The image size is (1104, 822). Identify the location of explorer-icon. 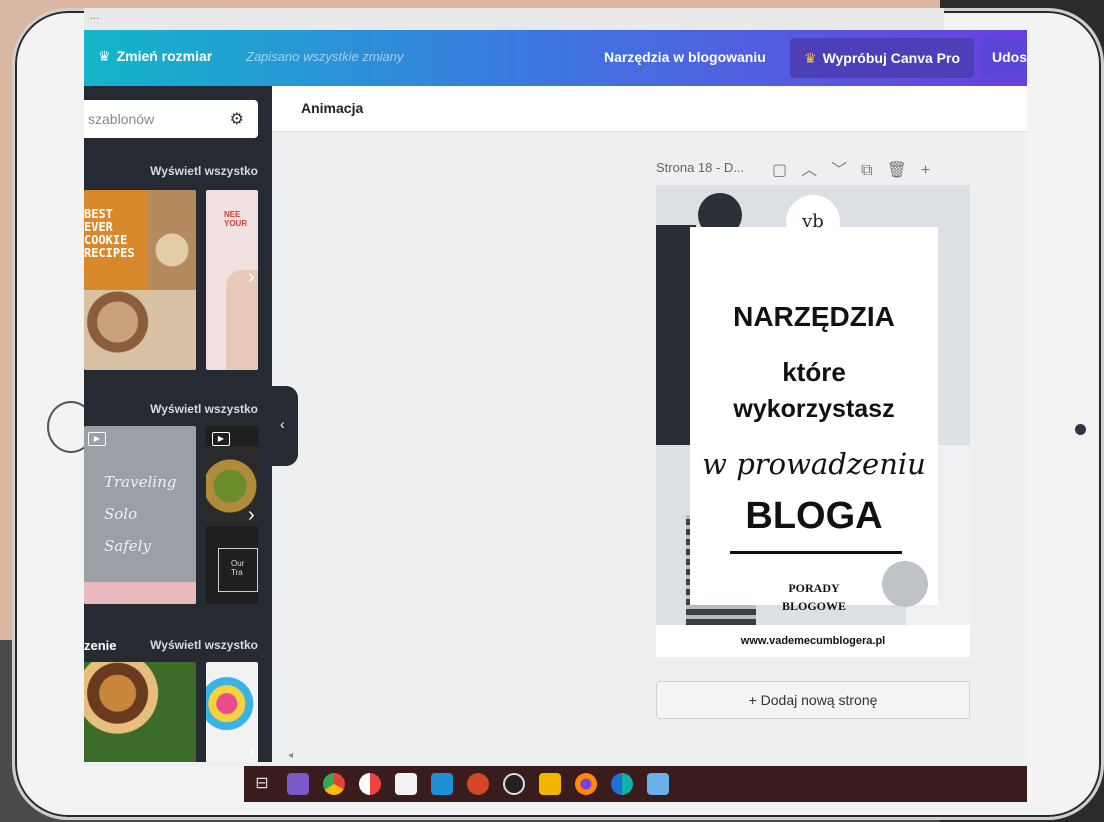
(550, 784).